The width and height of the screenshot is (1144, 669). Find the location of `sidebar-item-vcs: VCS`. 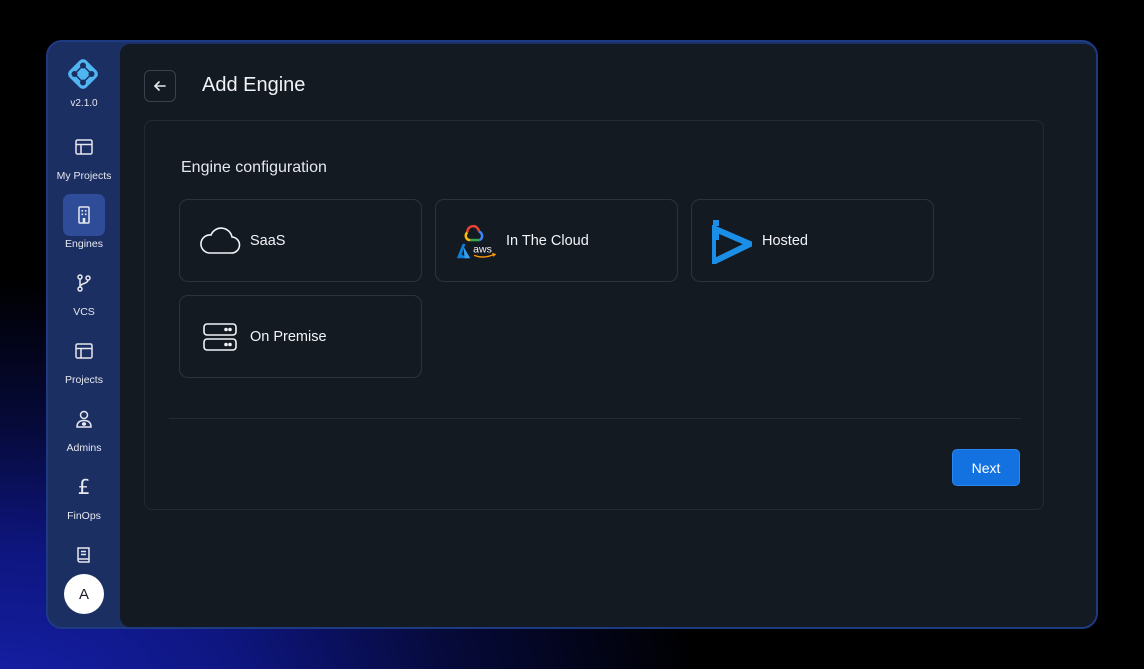

sidebar-item-vcs: VCS is located at coordinates (84, 292).